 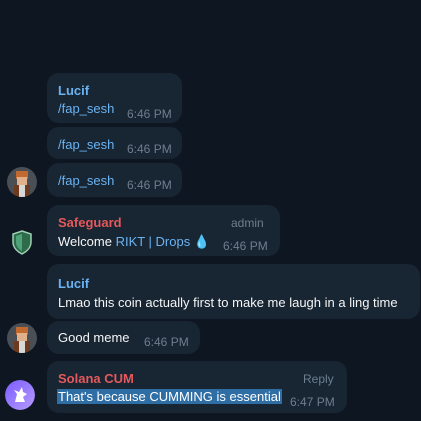 I want to click on water-drop-emoji: 💧, so click(x=202, y=241).